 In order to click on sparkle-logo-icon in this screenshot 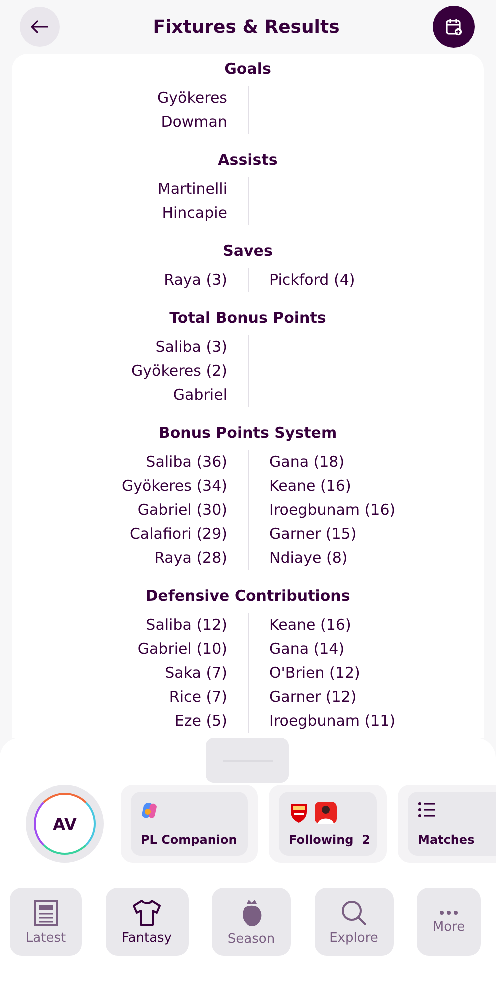, I will do `click(150, 811)`.